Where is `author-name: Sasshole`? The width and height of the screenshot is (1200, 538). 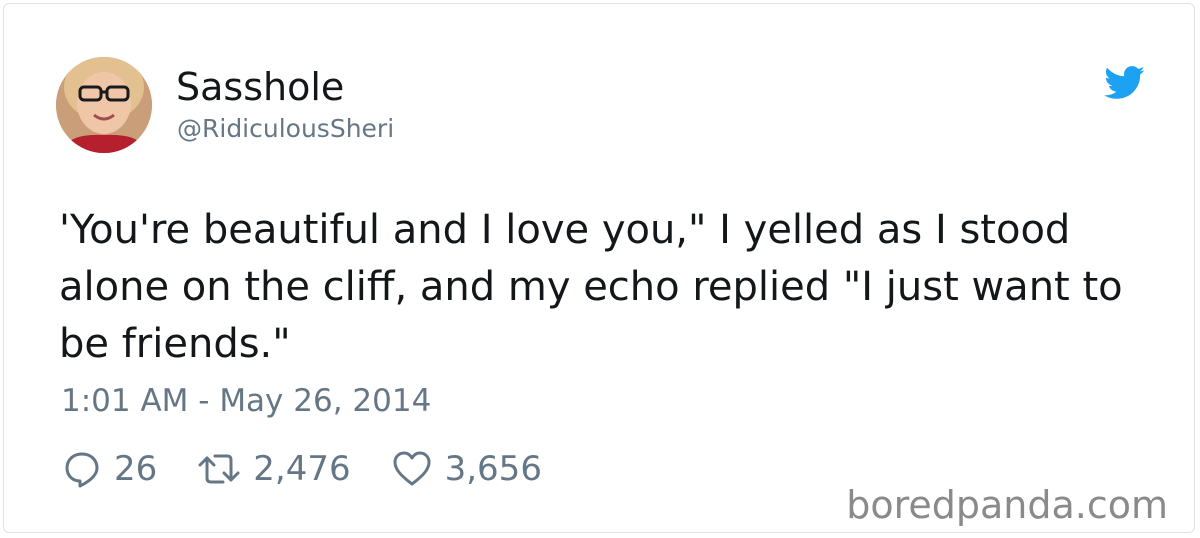
author-name: Sasshole is located at coordinates (260, 87).